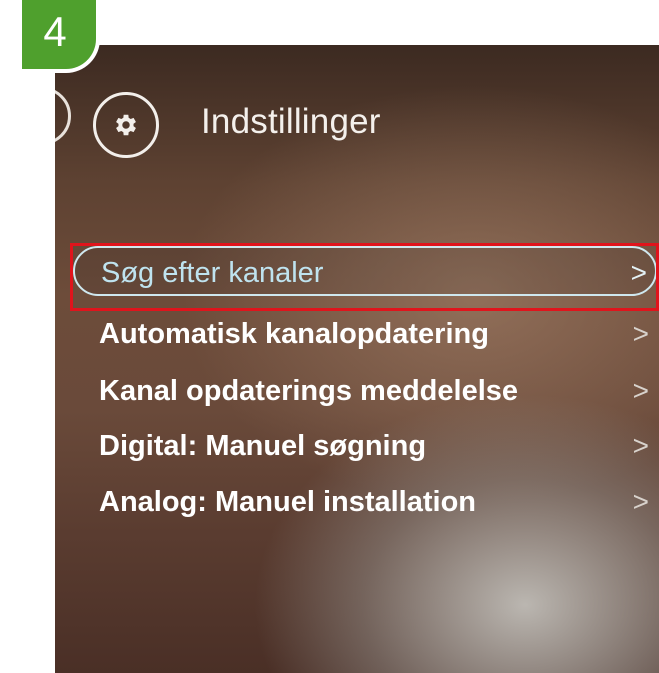 The height and width of the screenshot is (673, 659). I want to click on menu-item-label: Kanal opdaterings meddelelse, so click(309, 391).